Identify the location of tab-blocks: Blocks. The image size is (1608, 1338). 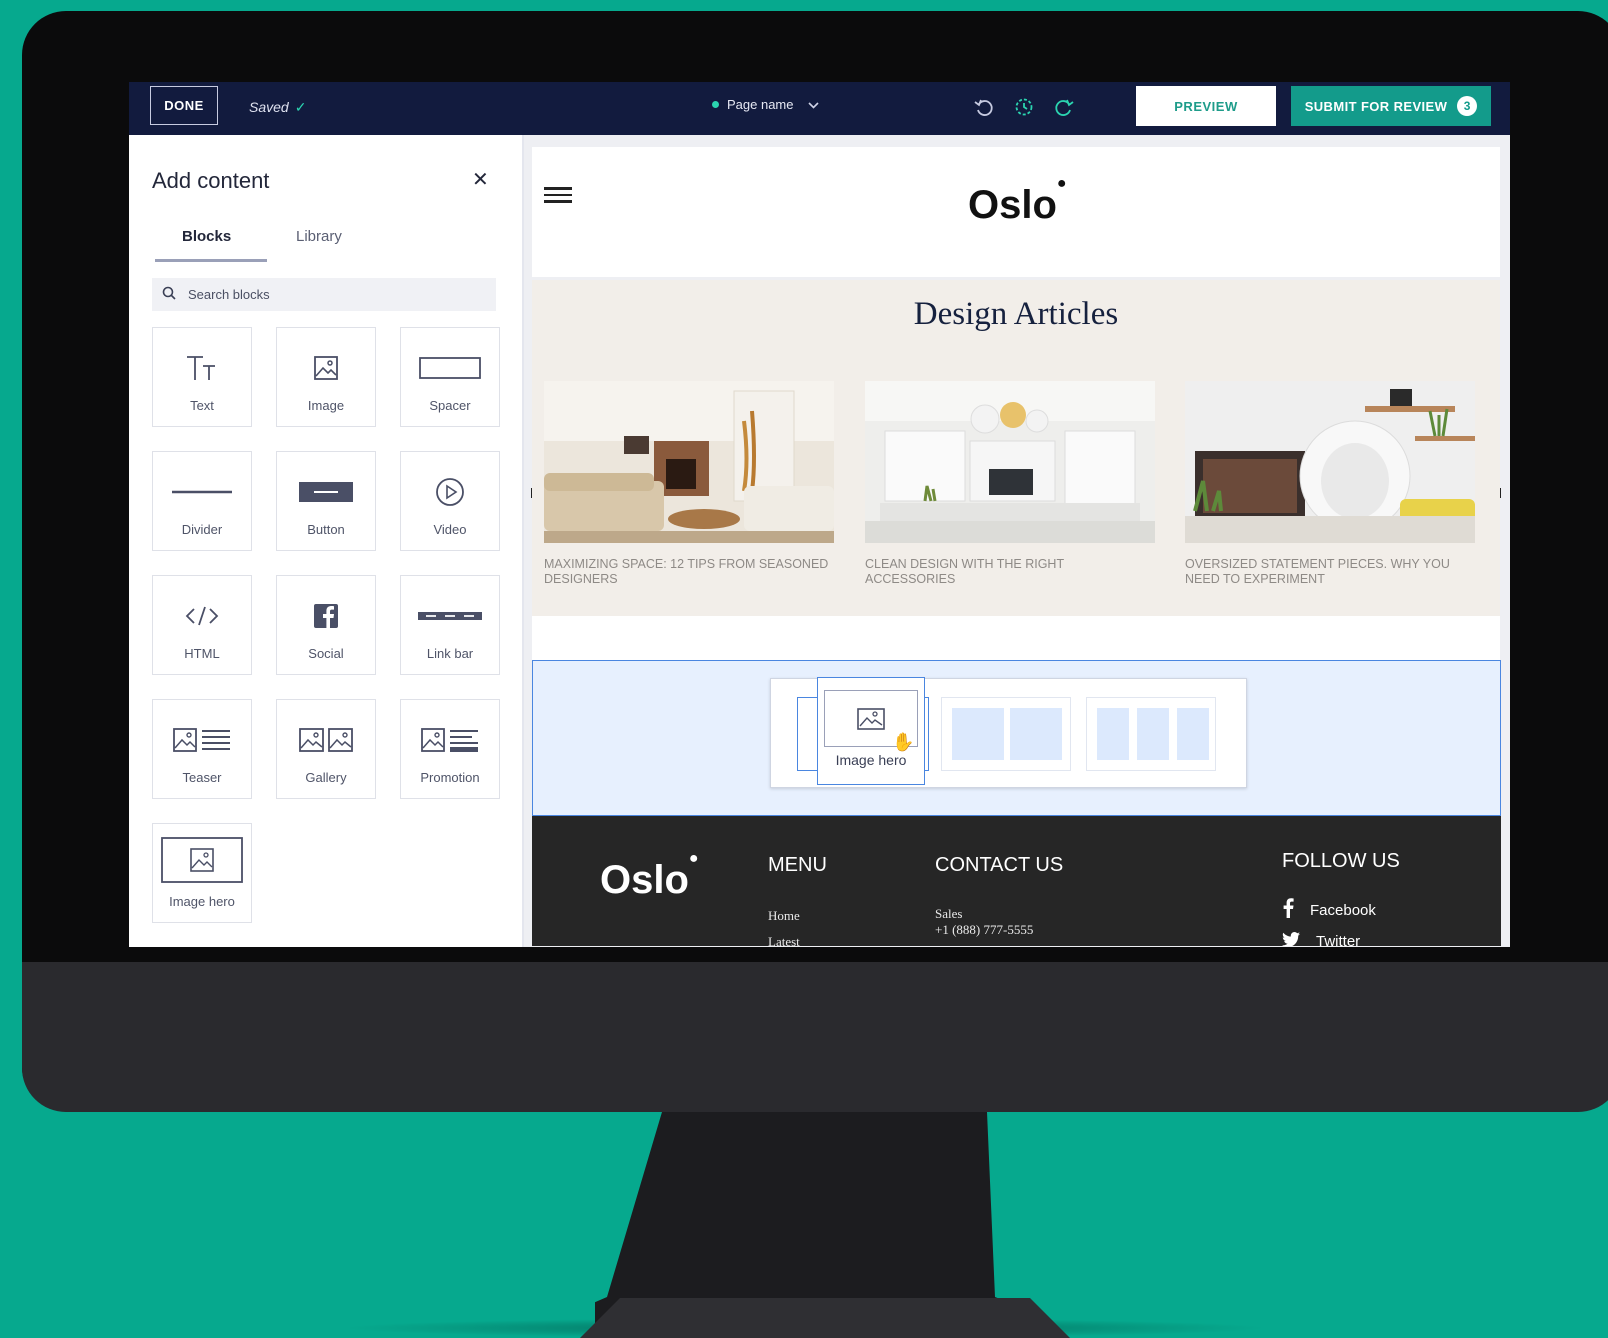
(206, 236).